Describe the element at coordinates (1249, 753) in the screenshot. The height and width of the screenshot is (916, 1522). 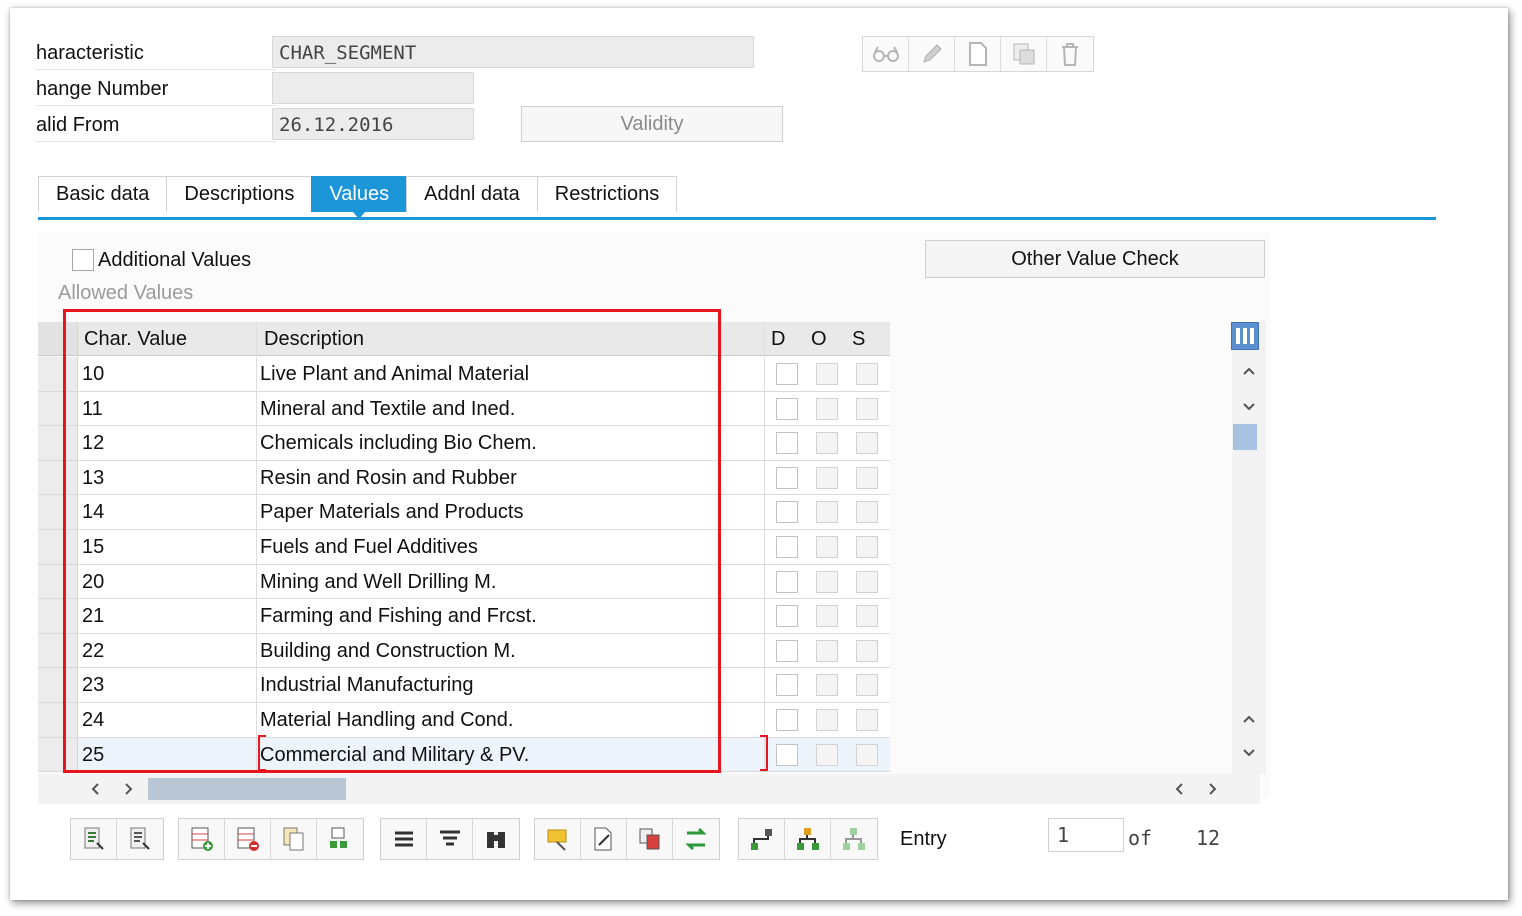
I see `page-down-icon` at that location.